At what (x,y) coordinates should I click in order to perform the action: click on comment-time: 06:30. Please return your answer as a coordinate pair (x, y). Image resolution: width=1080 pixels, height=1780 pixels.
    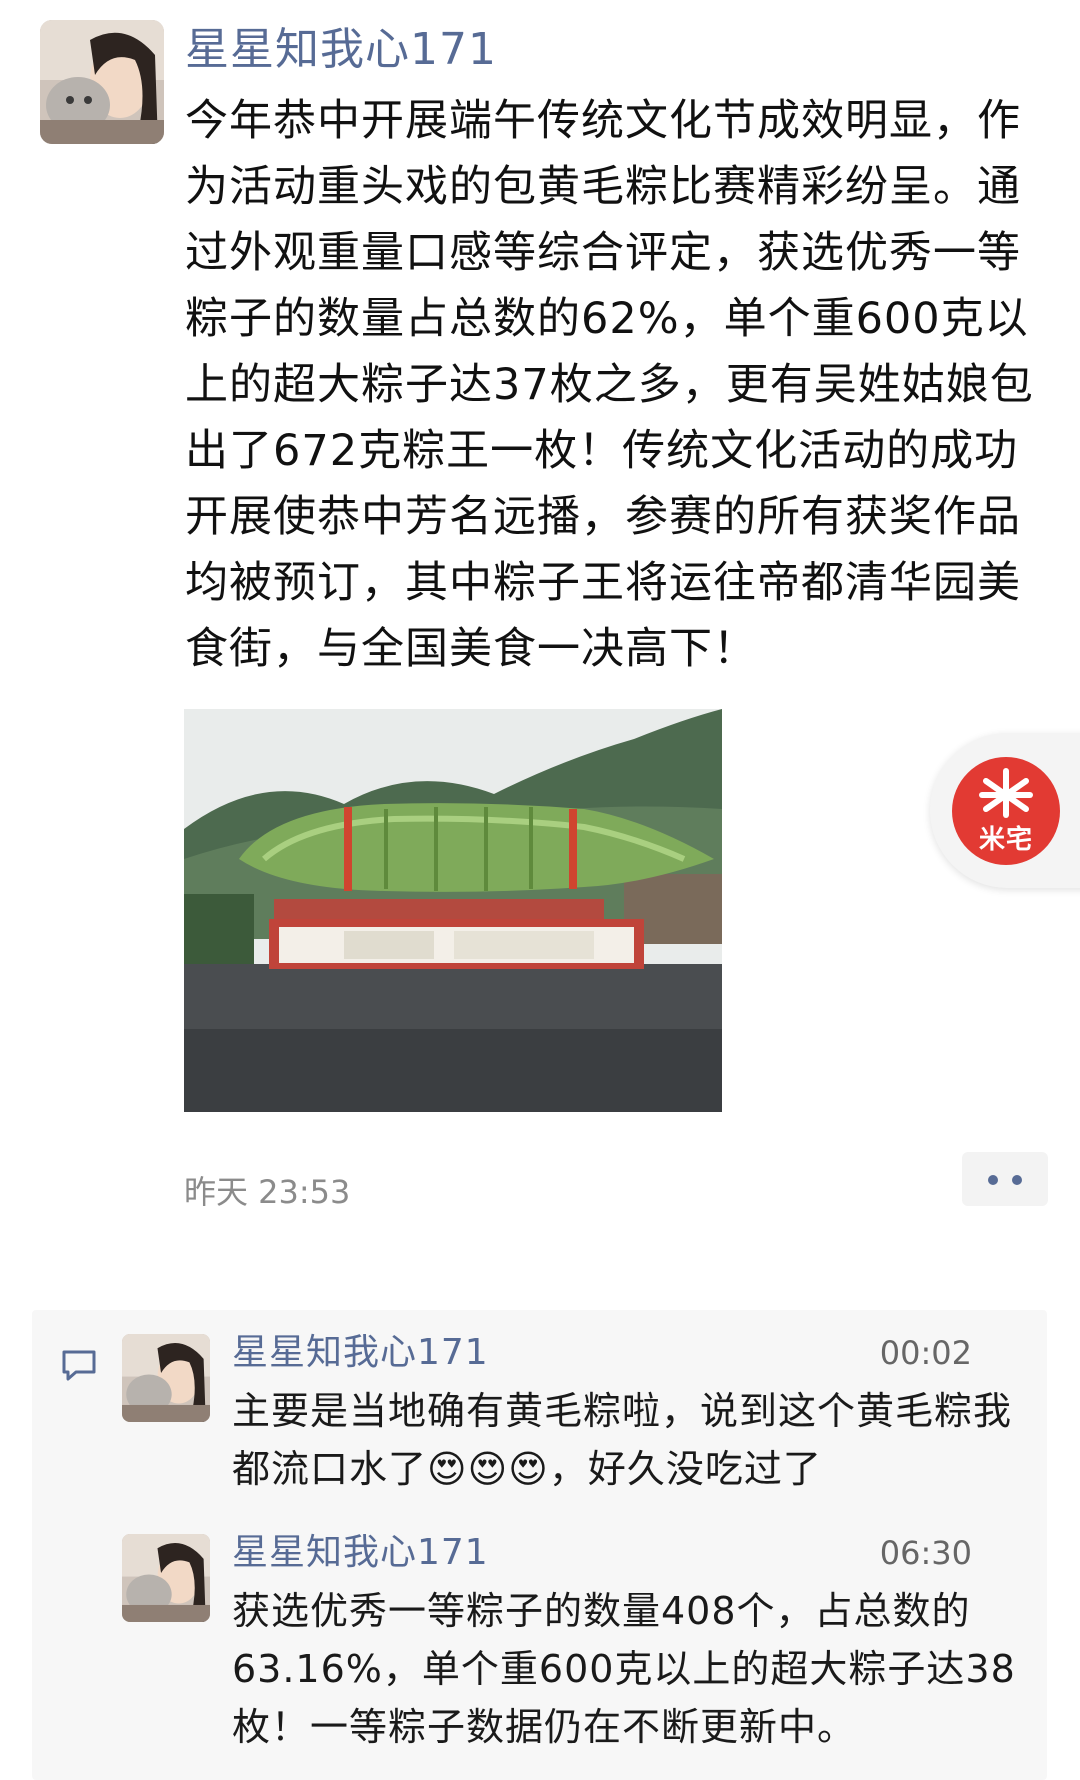
    Looking at the image, I should click on (925, 1553).